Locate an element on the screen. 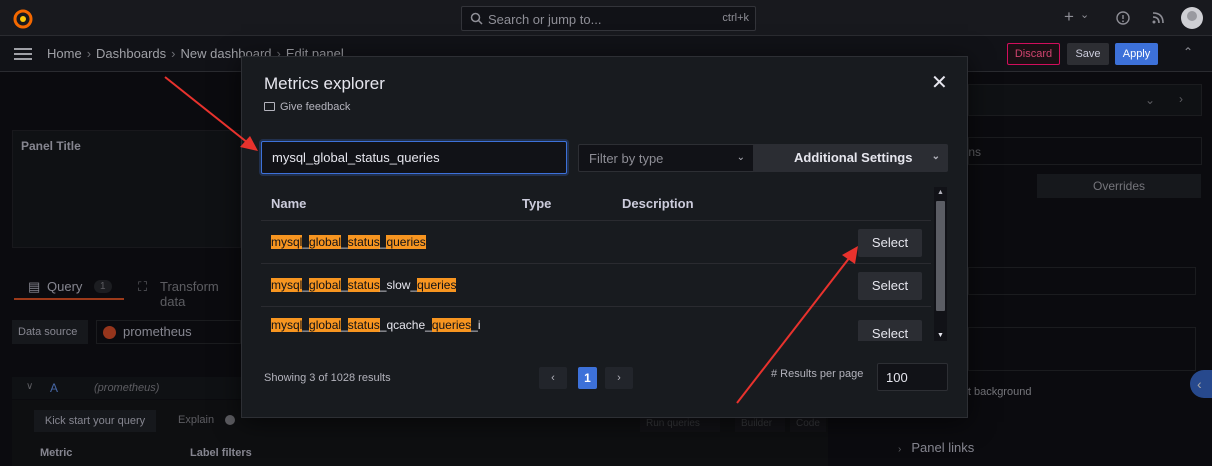 The image size is (1212, 466). additional-settings-button: Additional Settings ⌄ is located at coordinates (850, 158).